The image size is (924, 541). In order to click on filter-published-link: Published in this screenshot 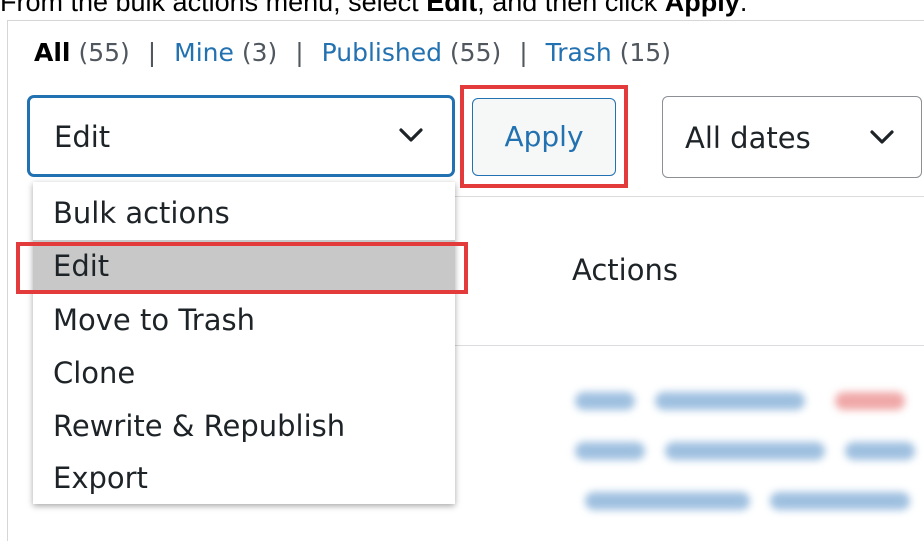, I will do `click(382, 52)`.